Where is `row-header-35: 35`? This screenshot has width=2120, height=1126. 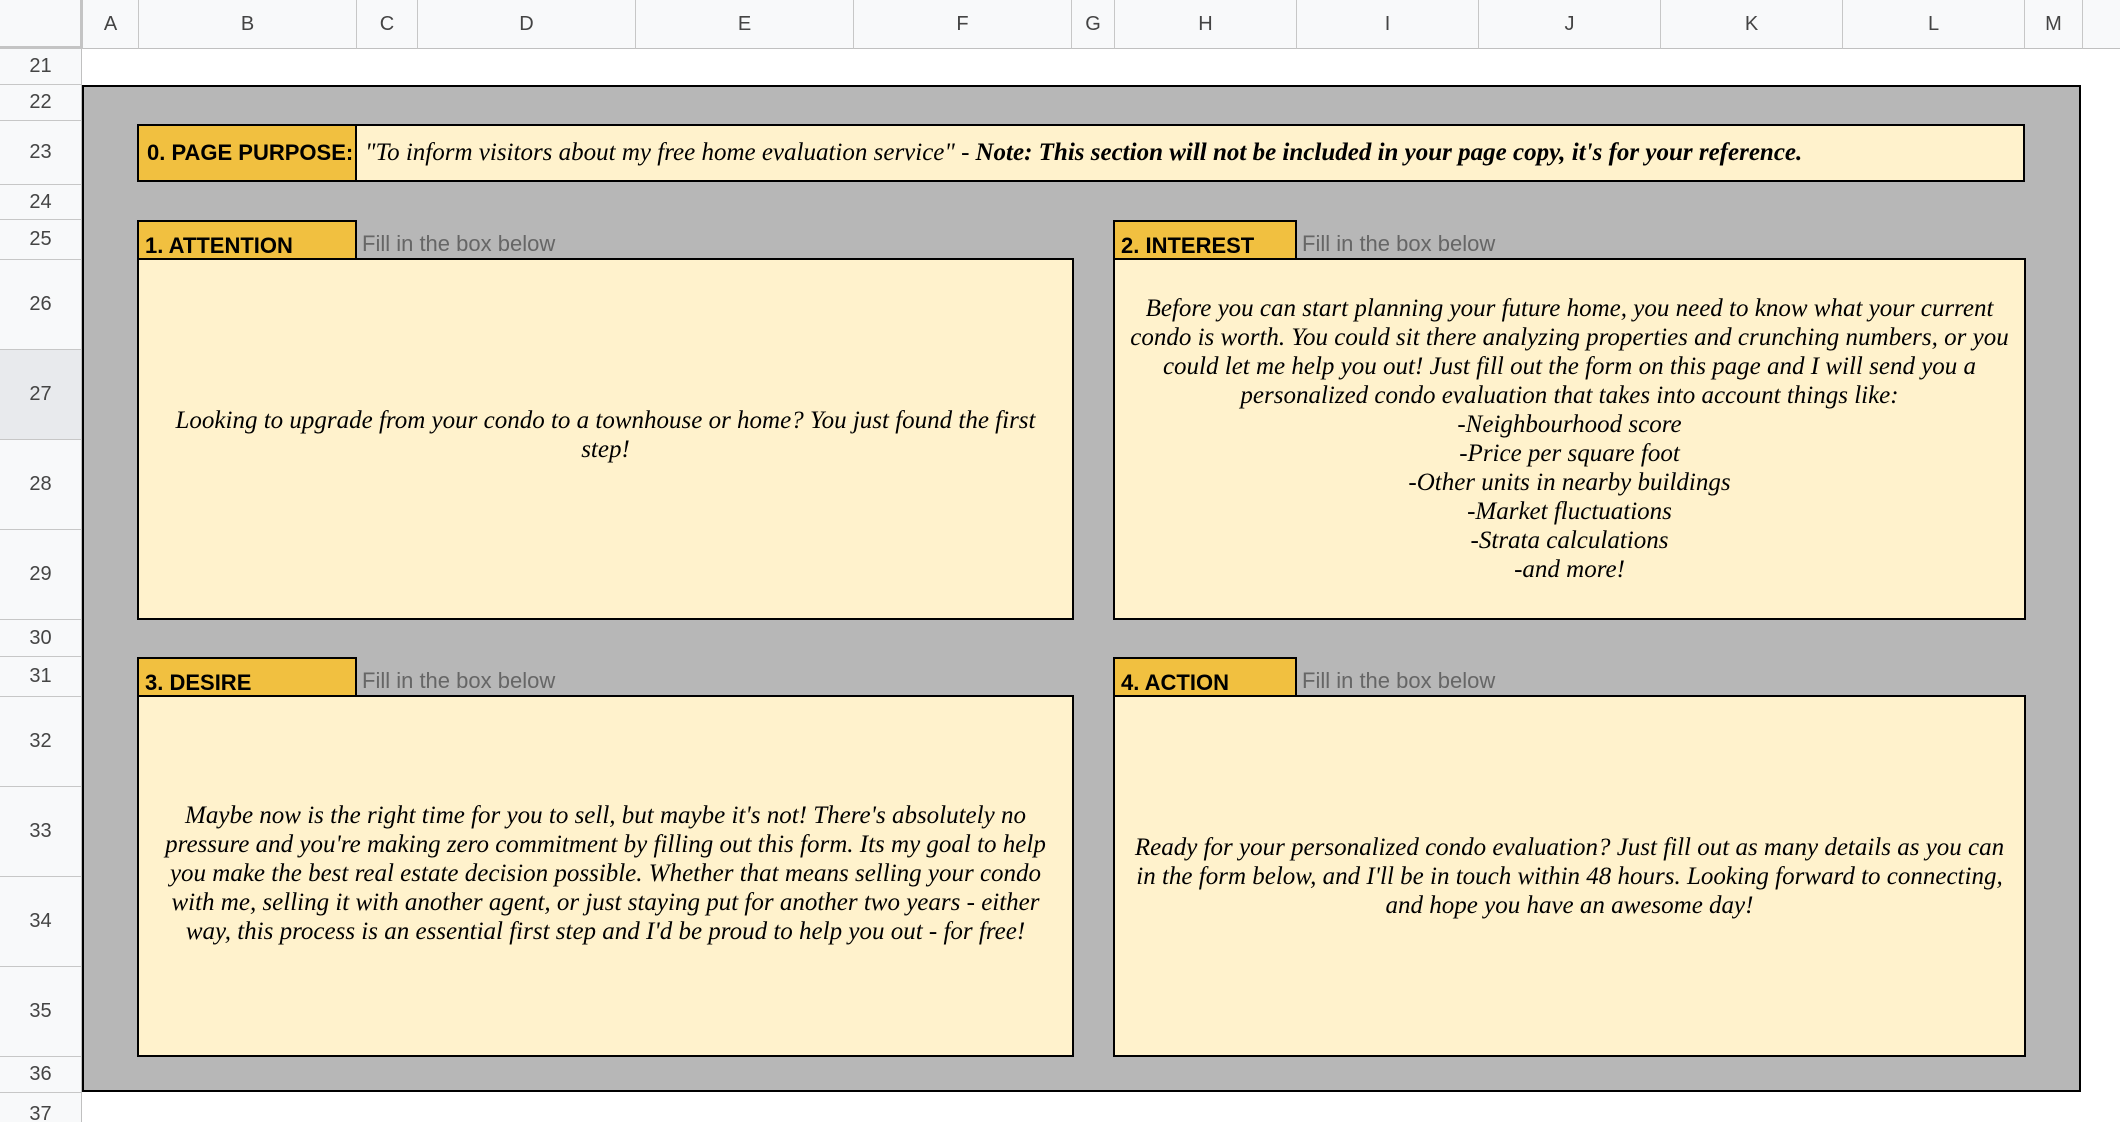 row-header-35: 35 is located at coordinates (41, 1012).